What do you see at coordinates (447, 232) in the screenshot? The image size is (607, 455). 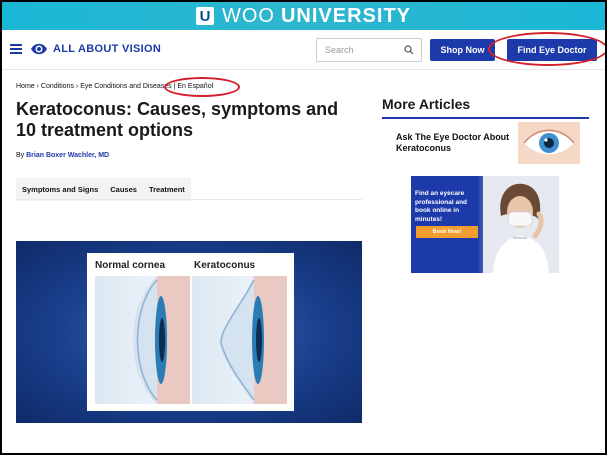 I see `book-now-button: Book Now!` at bounding box center [447, 232].